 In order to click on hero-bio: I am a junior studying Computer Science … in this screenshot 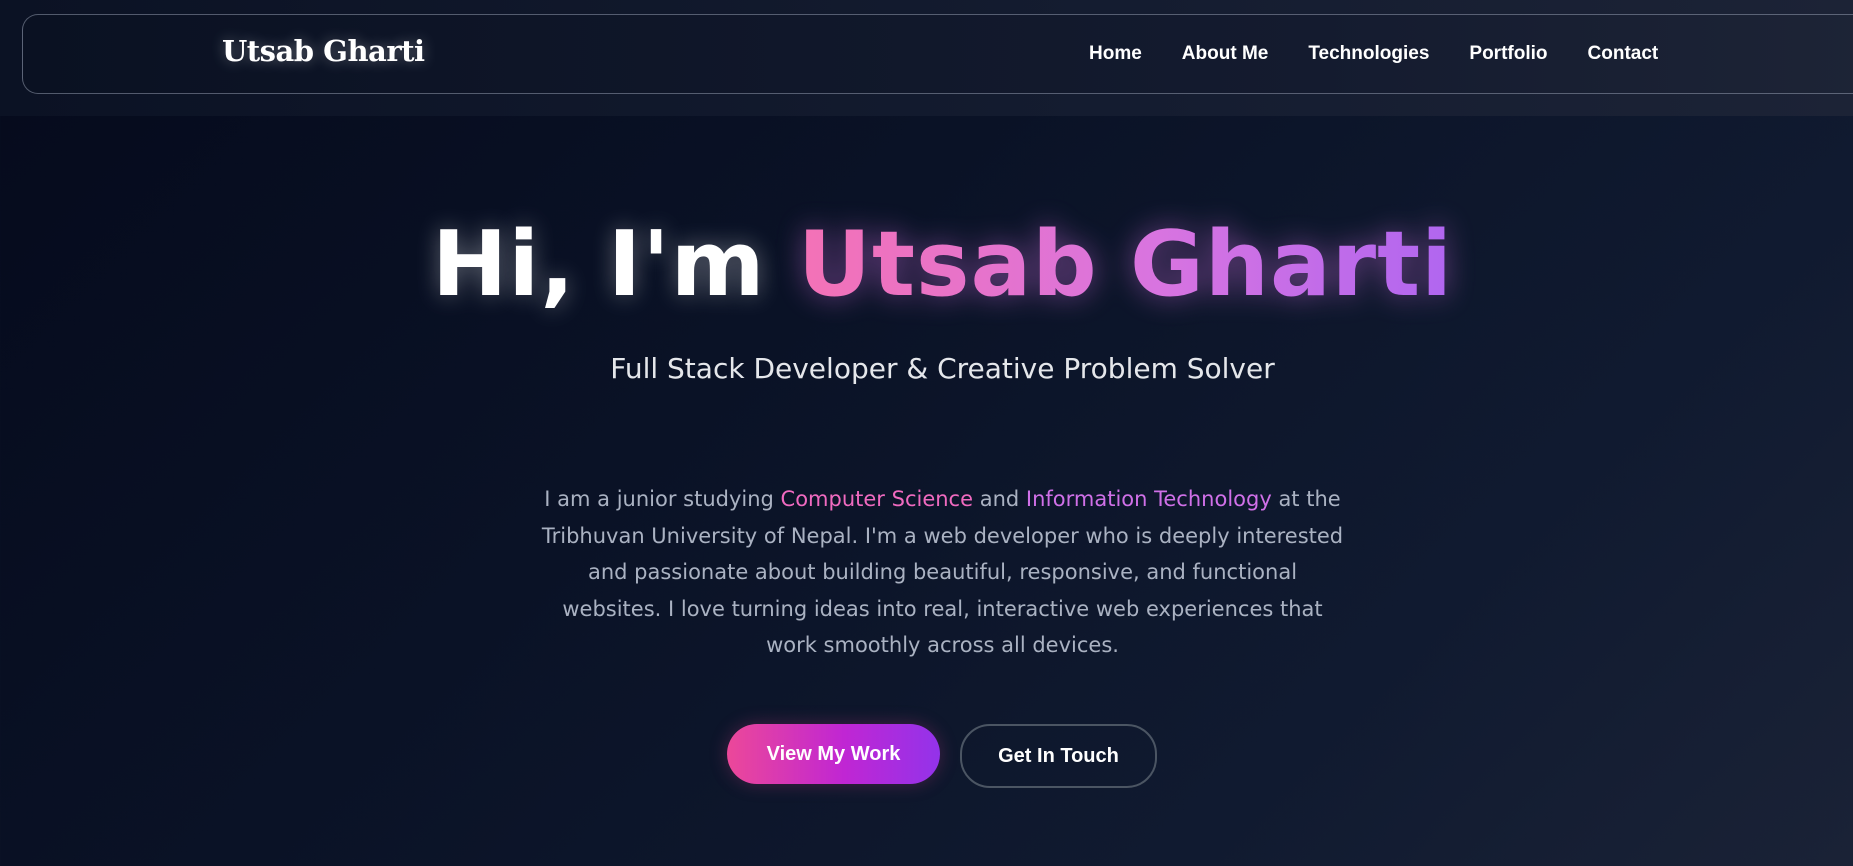, I will do `click(942, 572)`.